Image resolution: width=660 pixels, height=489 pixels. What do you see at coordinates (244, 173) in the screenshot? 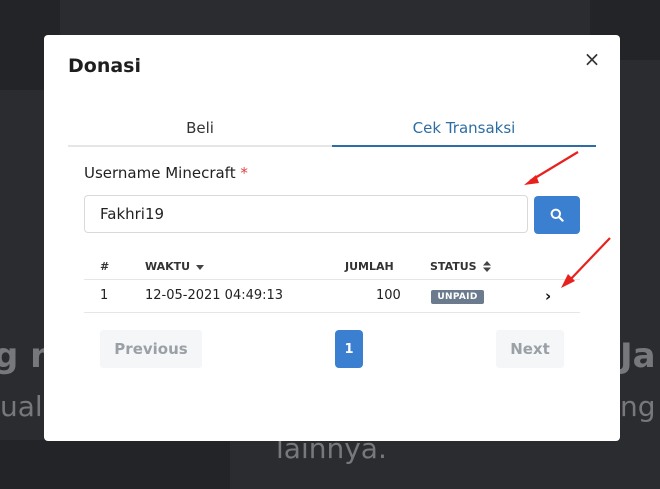
I see `required-mark: *` at bounding box center [244, 173].